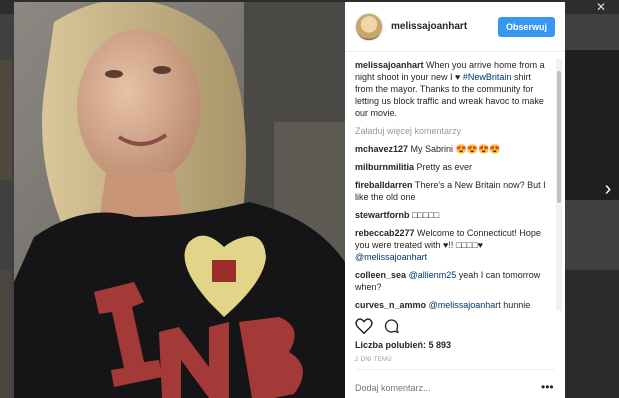 This screenshot has height=398, width=619. I want to click on comment-username: melissajoanhart, so click(389, 65).